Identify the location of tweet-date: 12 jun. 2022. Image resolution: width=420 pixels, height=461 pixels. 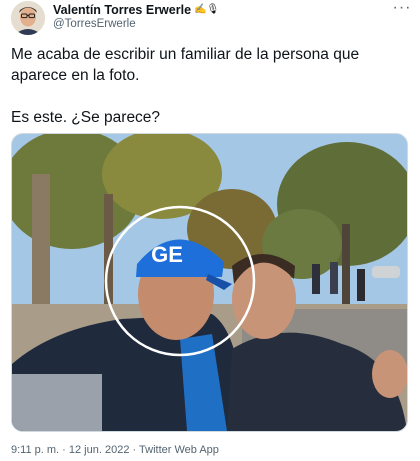
(99, 450).